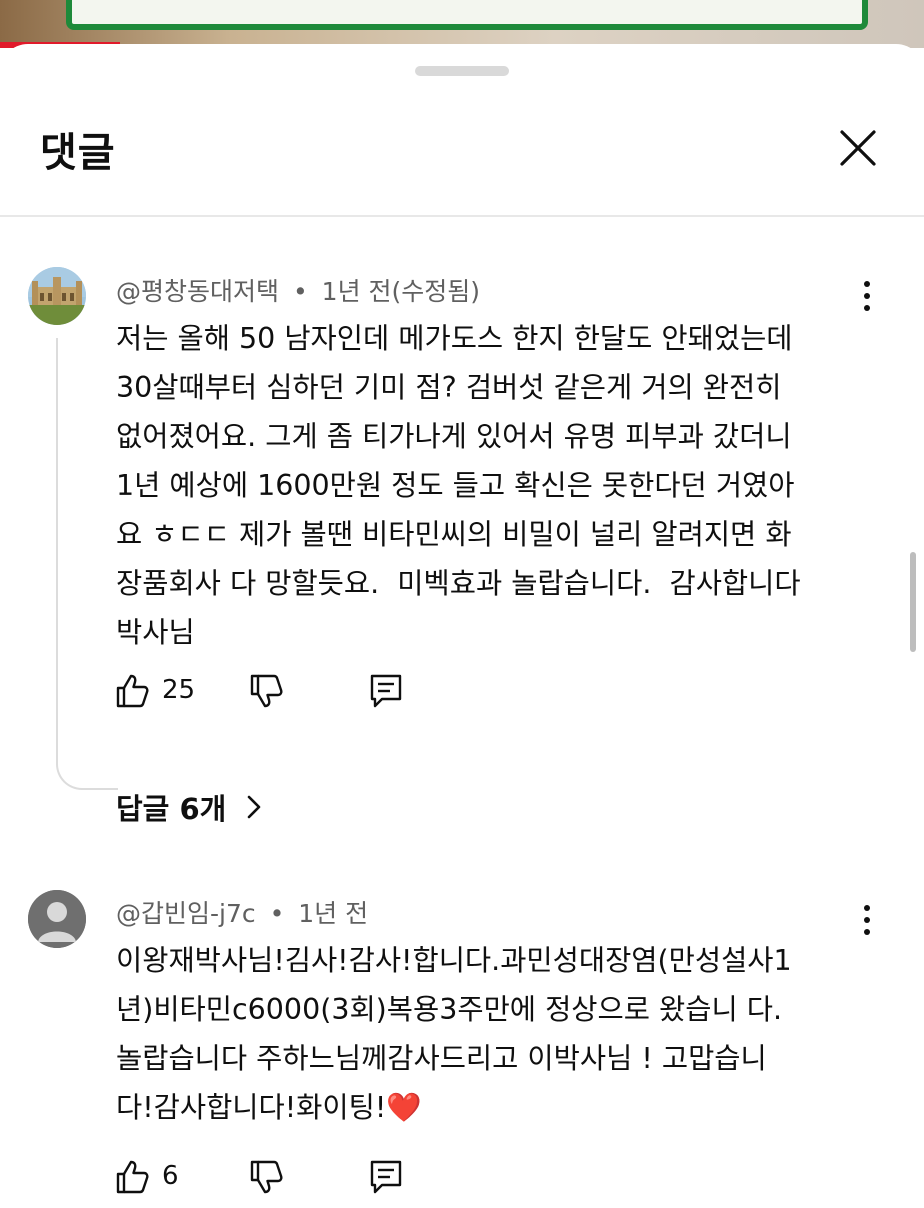 This screenshot has width=924, height=1208. What do you see at coordinates (913, 602) in the screenshot?
I see `scrollbar` at bounding box center [913, 602].